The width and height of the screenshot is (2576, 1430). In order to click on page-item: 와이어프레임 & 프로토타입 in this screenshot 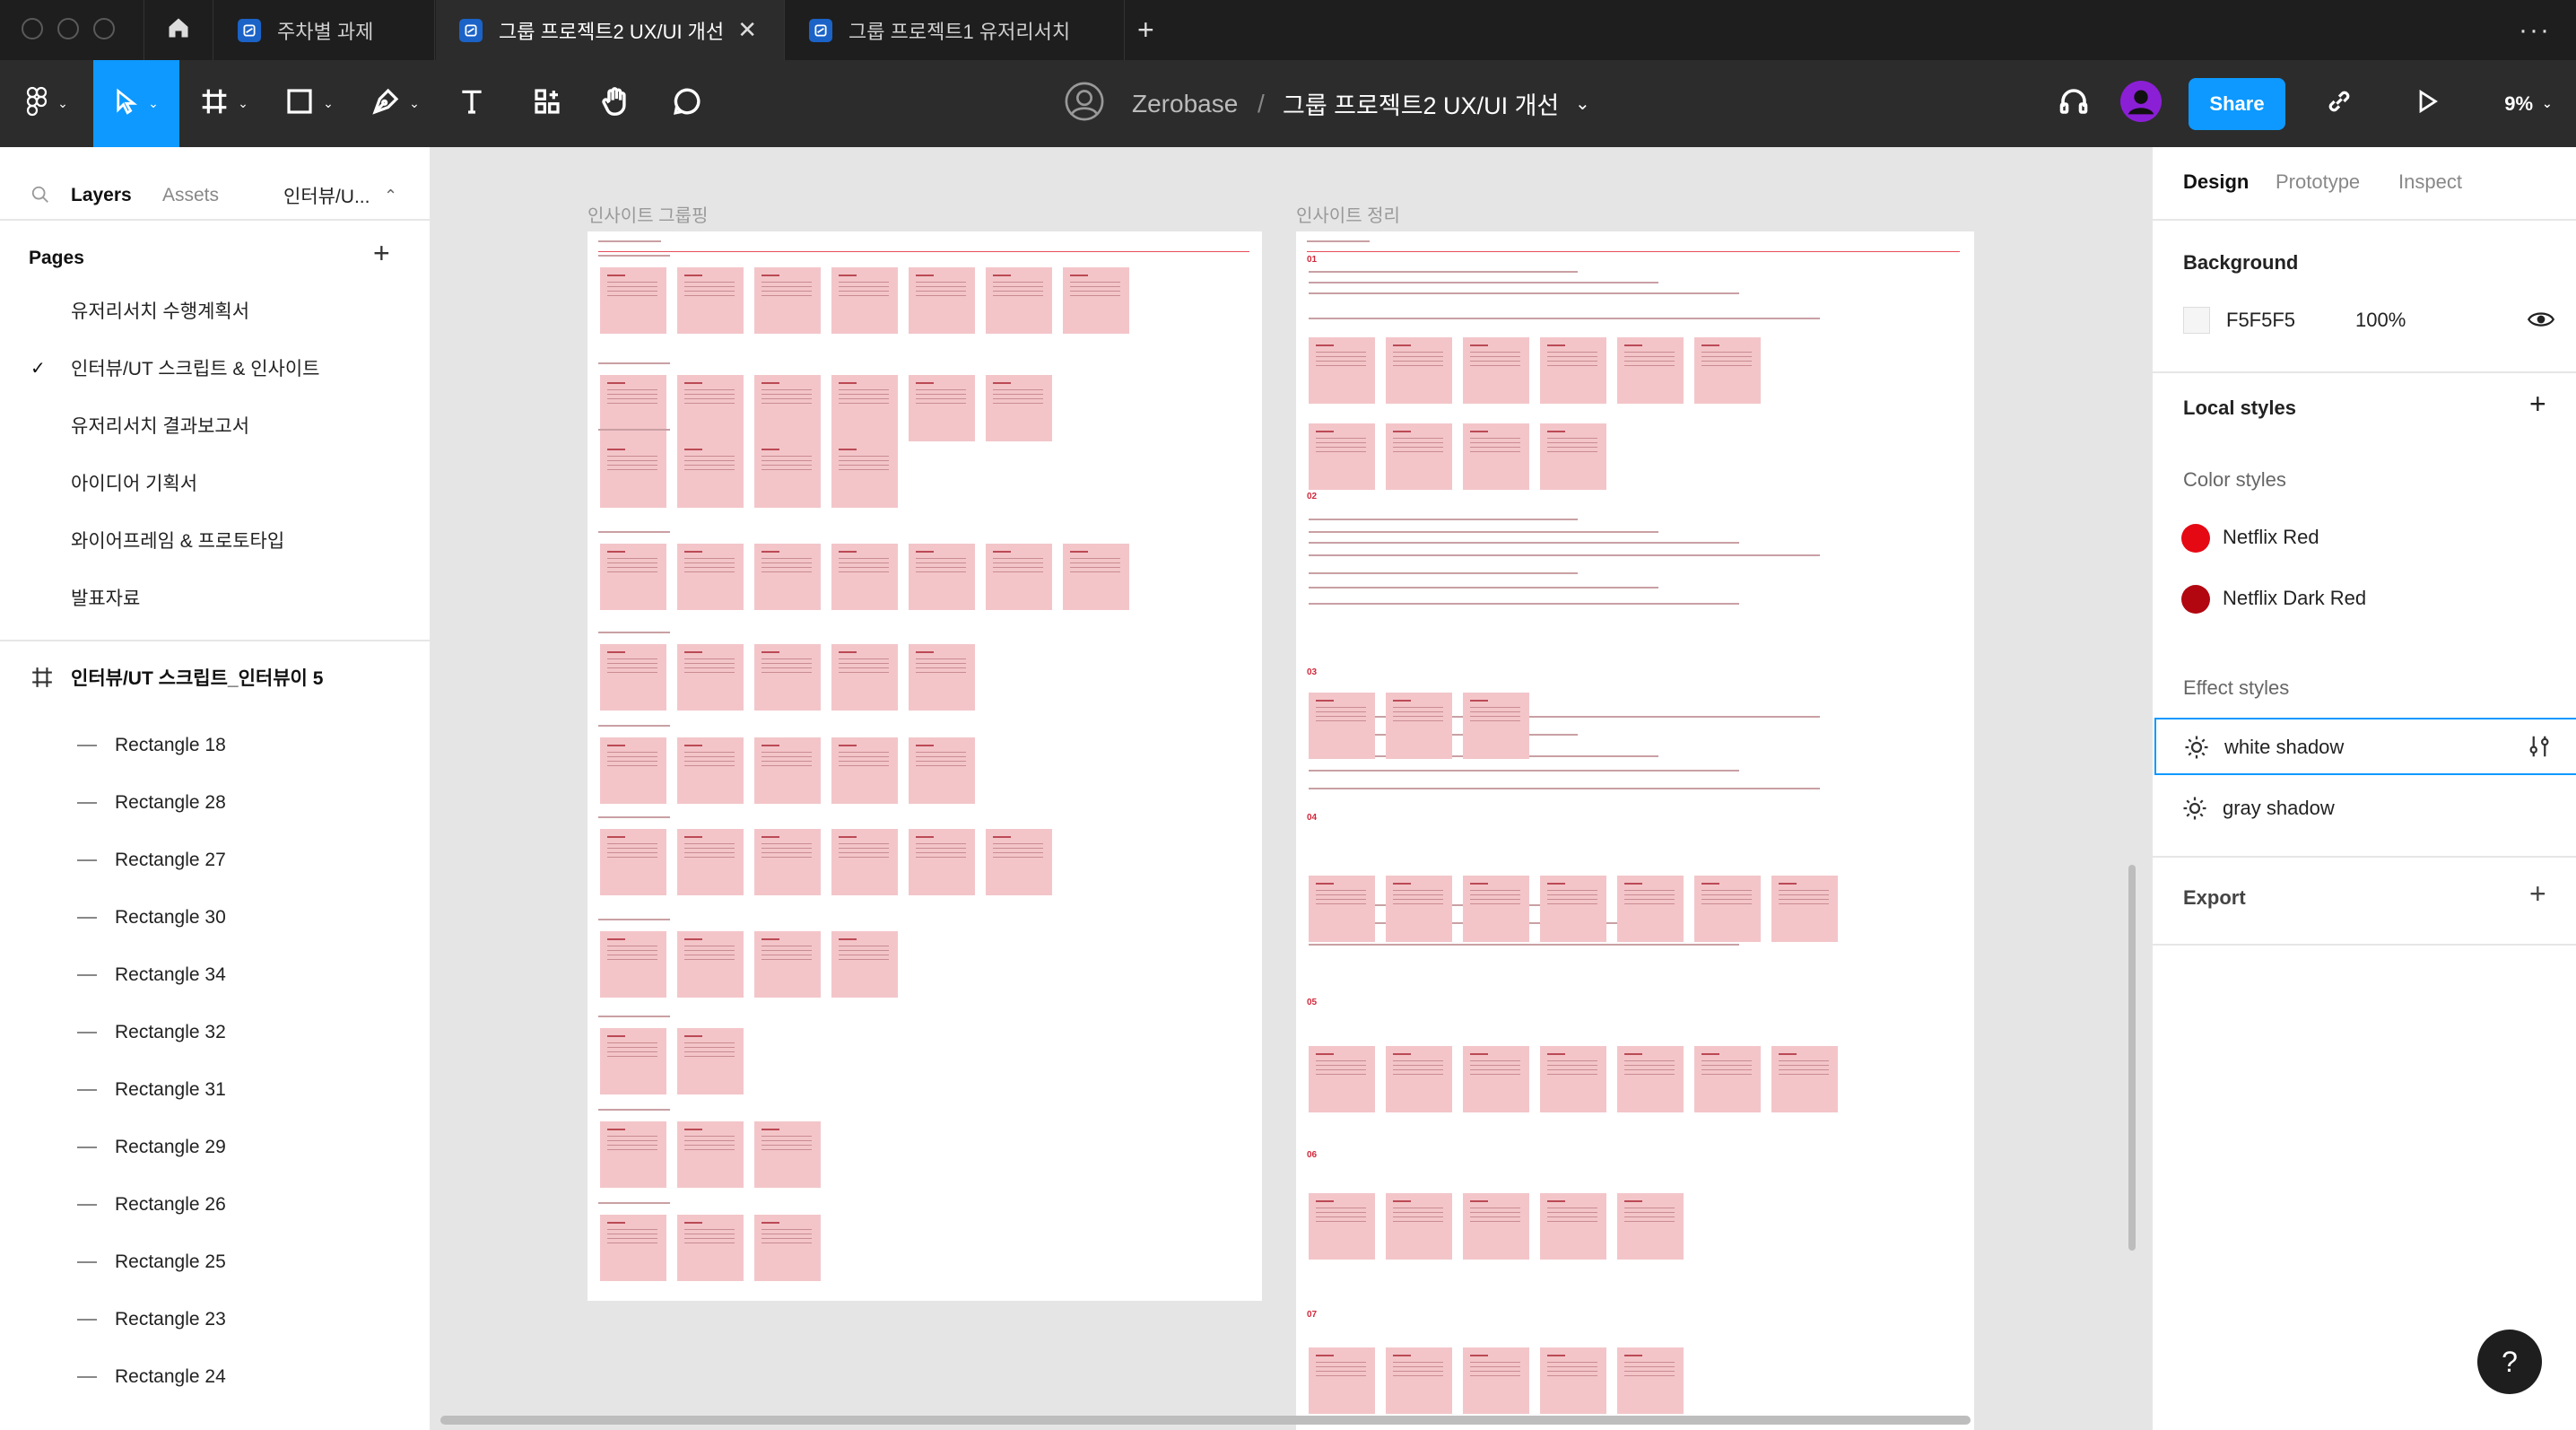, I will do `click(215, 540)`.